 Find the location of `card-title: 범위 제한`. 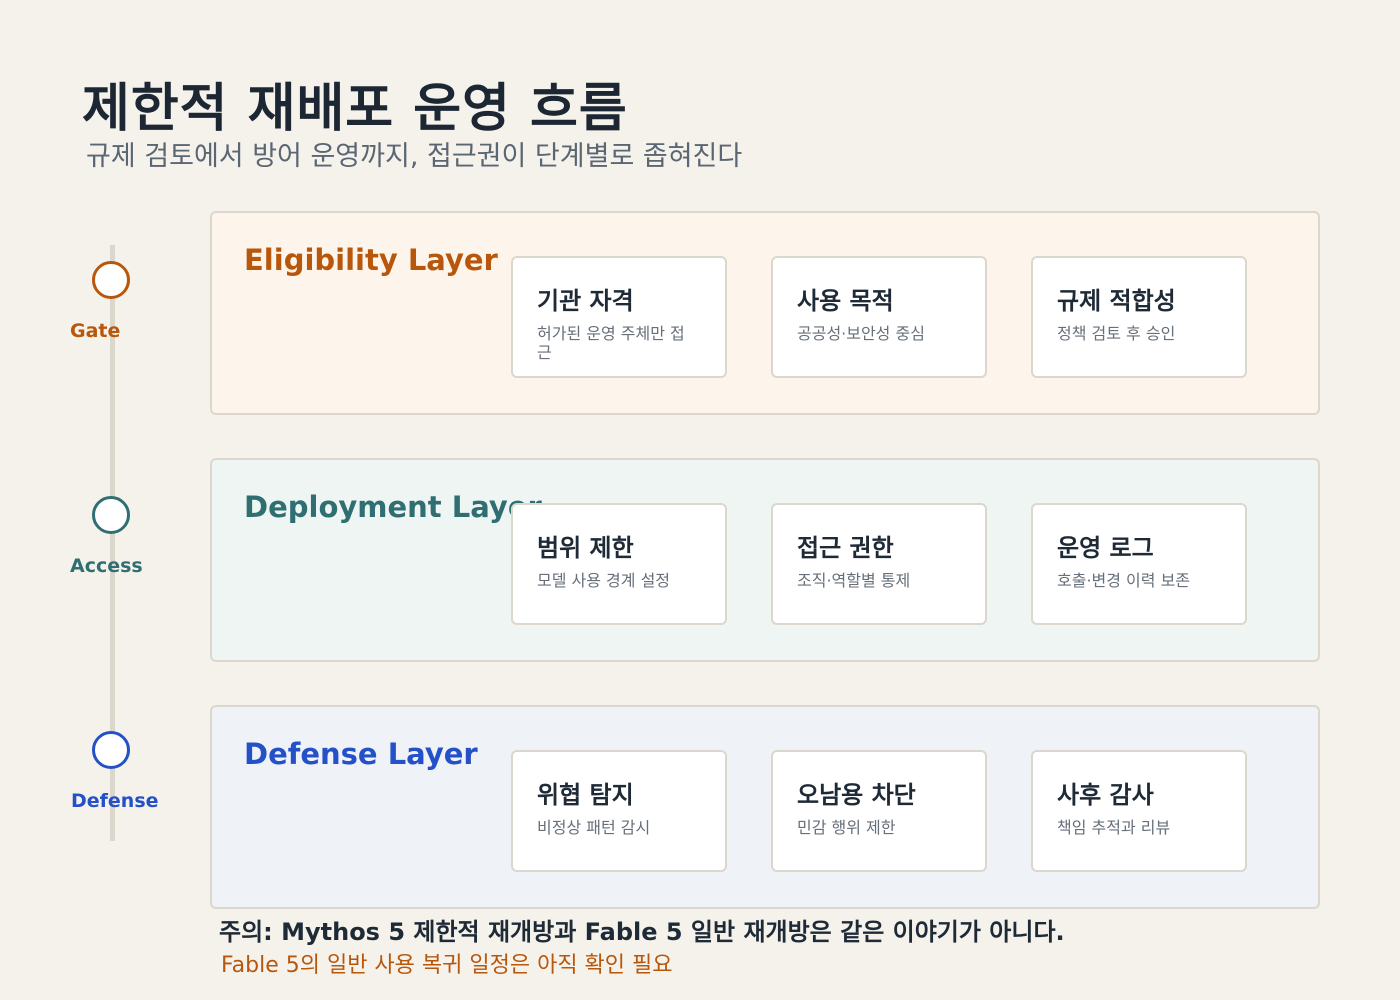

card-title: 범위 제한 is located at coordinates (585, 548).